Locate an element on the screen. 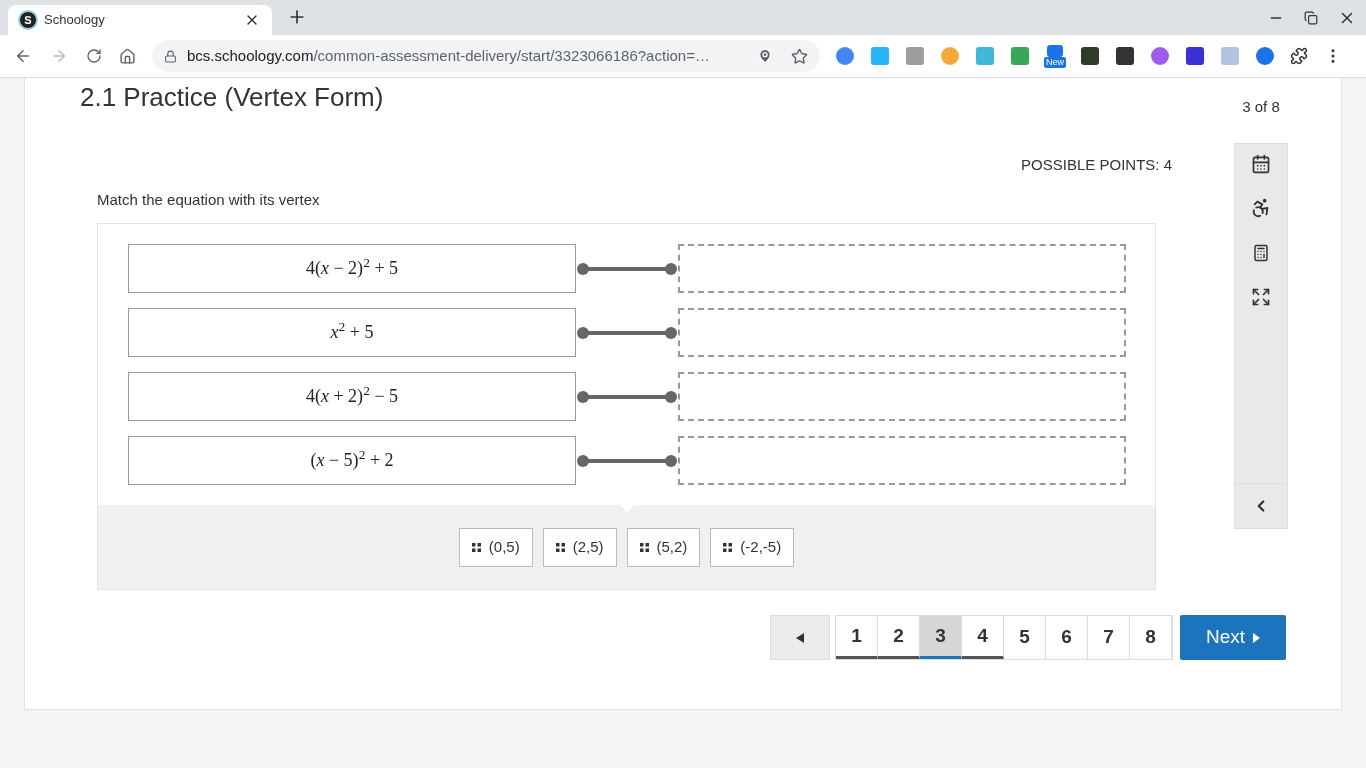 The image size is (1366, 768). answer-chip: (-2,-5) is located at coordinates (752, 547).